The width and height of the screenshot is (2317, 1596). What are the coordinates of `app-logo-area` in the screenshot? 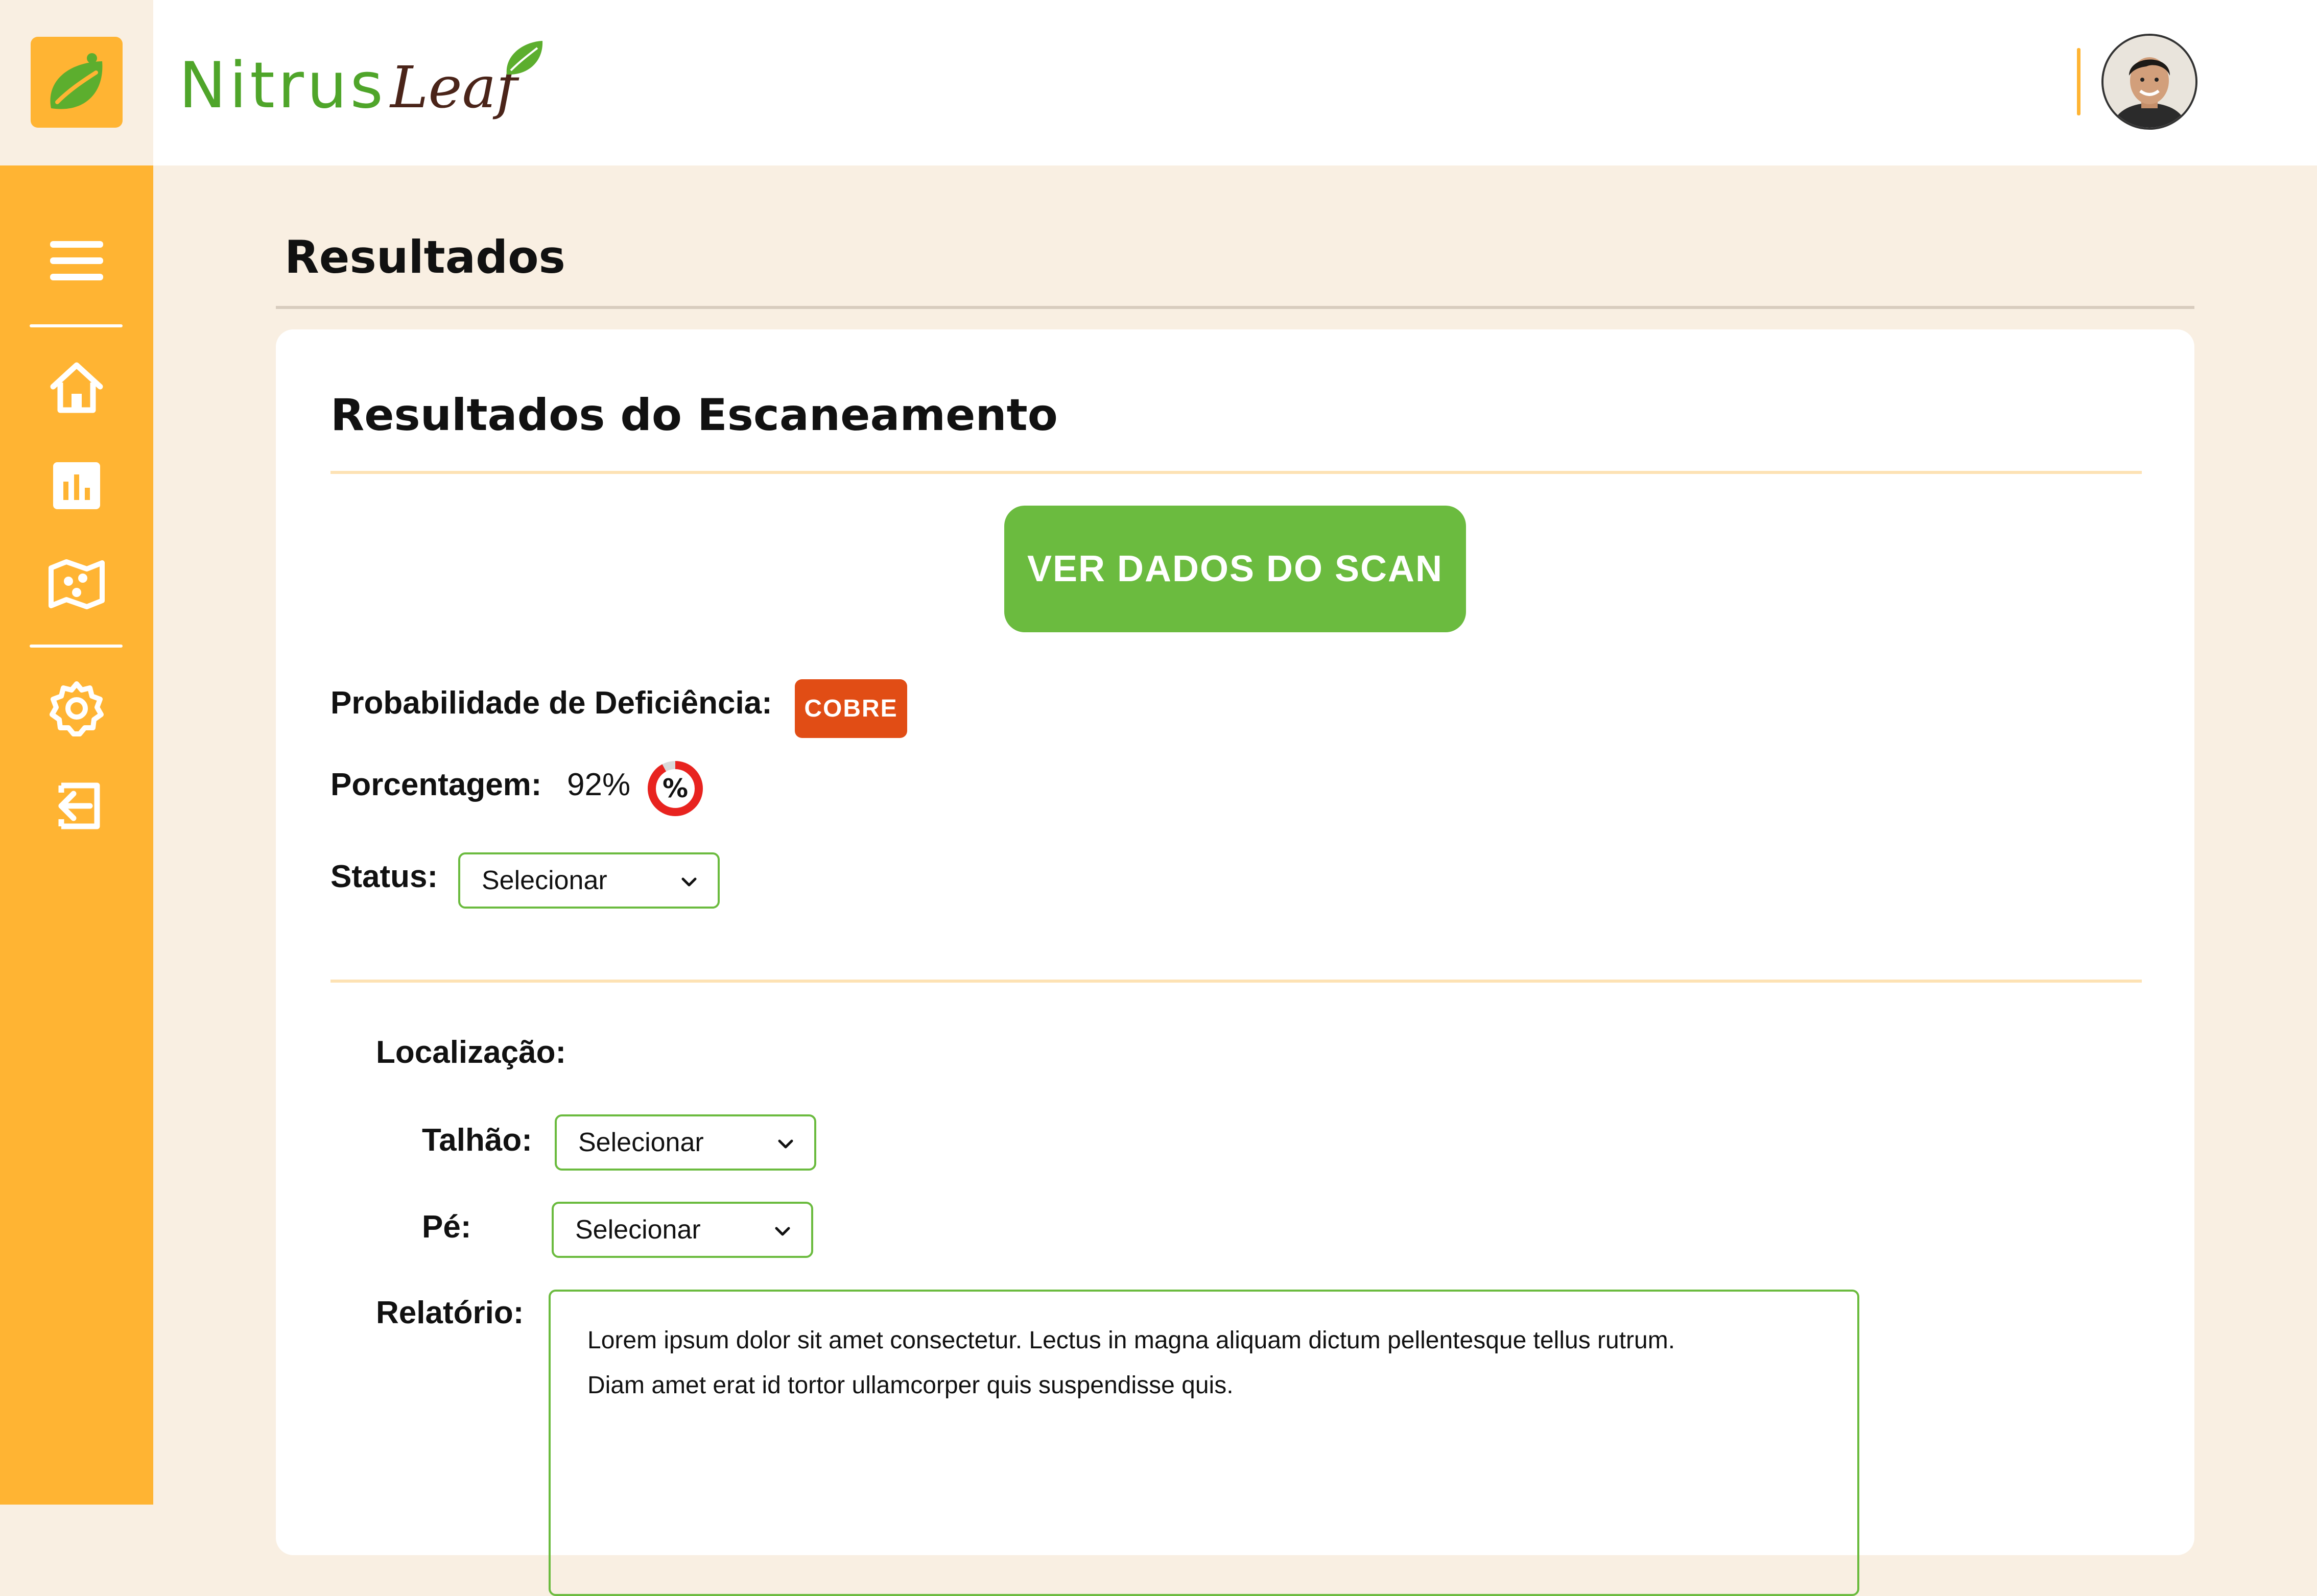 It's located at (76, 82).